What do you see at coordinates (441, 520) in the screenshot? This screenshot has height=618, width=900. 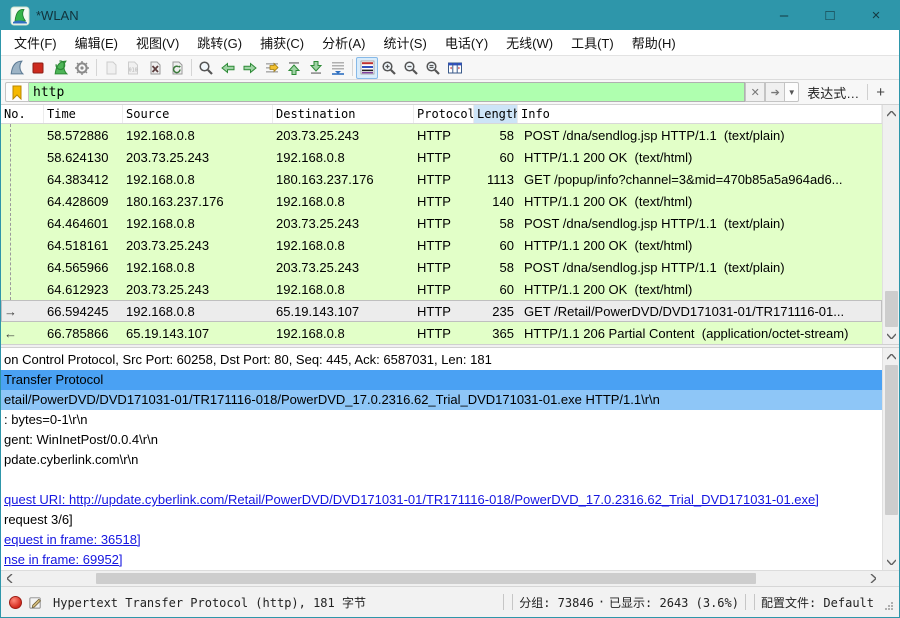 I see `detail-line: request 3/6]` at bounding box center [441, 520].